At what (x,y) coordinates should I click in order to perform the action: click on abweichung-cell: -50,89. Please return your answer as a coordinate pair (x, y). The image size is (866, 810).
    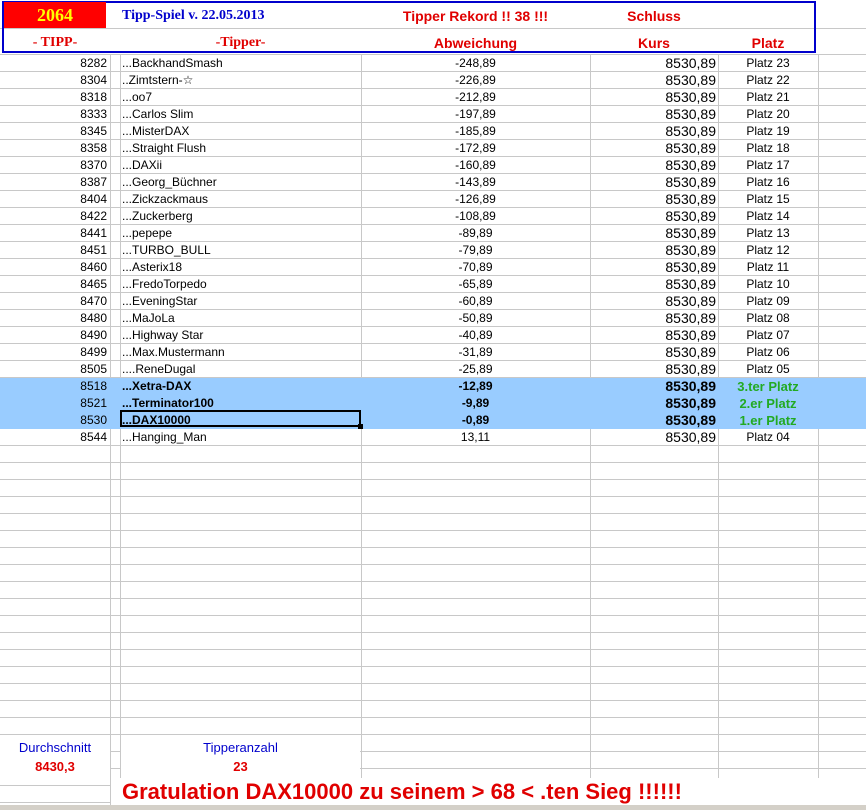
    Looking at the image, I should click on (475, 318).